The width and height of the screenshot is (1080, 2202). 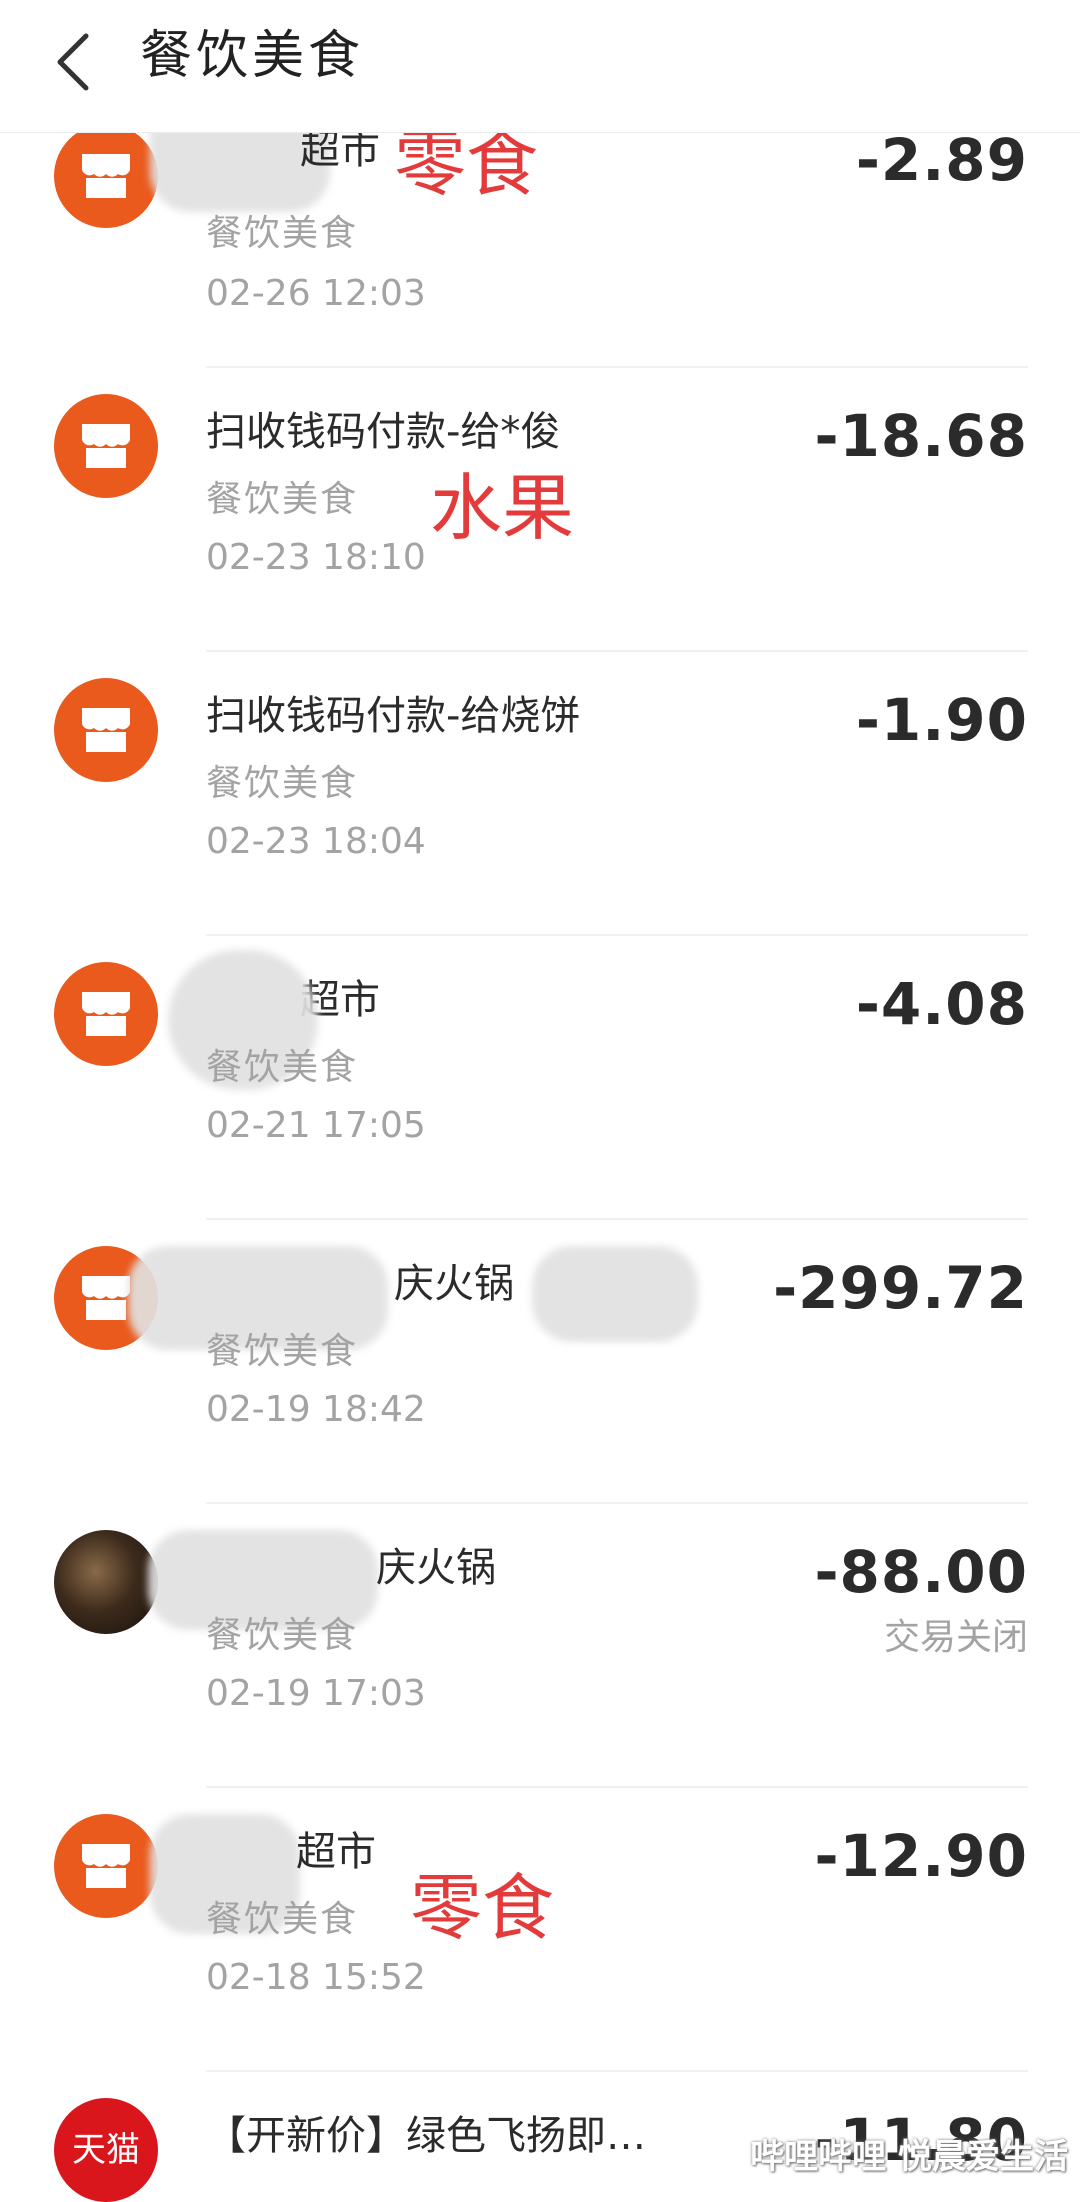 I want to click on transaction-time: 02-26 12:03, so click(x=316, y=293).